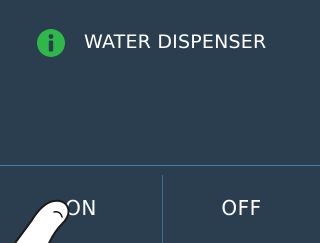 The image size is (320, 243). What do you see at coordinates (81, 207) in the screenshot?
I see `on-button-label: ON` at bounding box center [81, 207].